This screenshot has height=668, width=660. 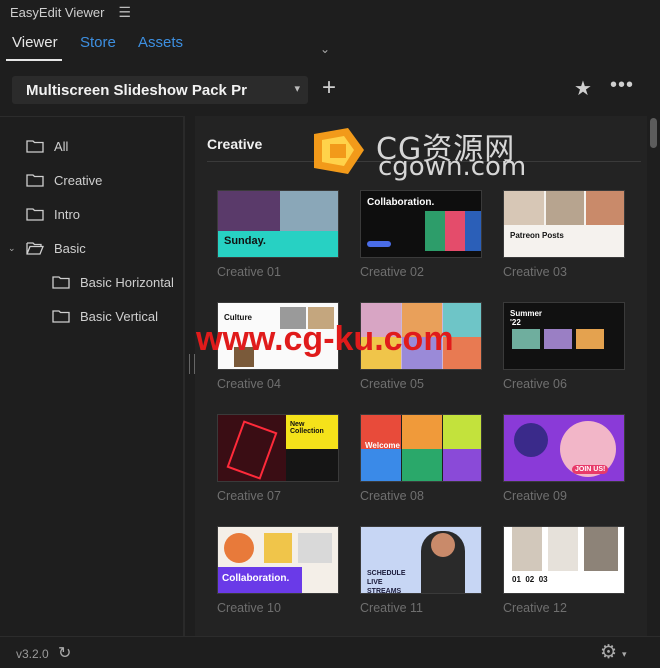 What do you see at coordinates (78, 180) in the screenshot?
I see `sidebar-item-label: Creative` at bounding box center [78, 180].